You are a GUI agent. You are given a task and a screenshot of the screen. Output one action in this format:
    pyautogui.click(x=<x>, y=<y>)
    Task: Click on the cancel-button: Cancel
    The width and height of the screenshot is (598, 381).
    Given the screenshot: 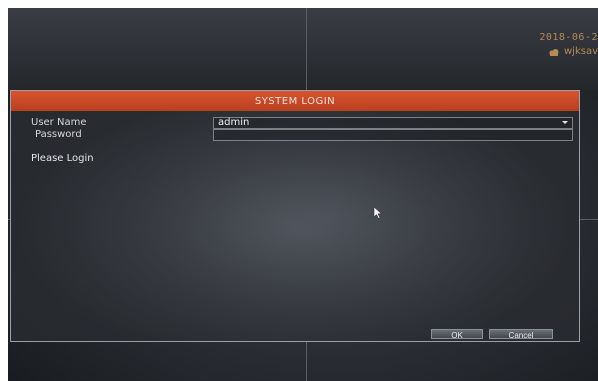 What is the action you would take?
    pyautogui.click(x=521, y=334)
    